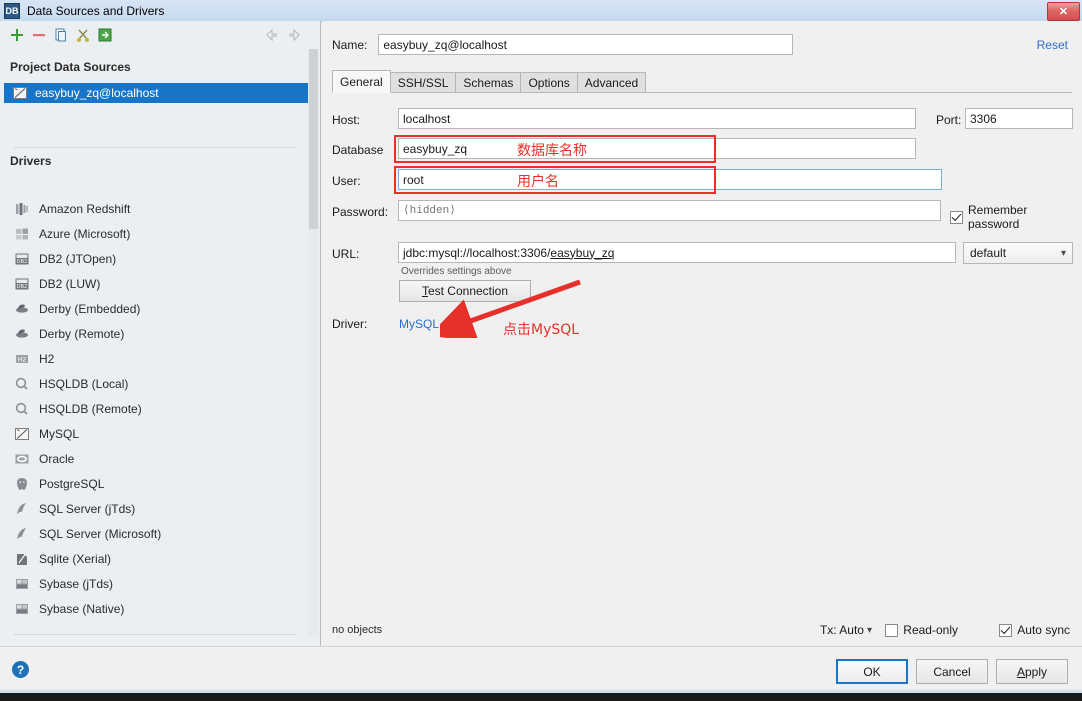  What do you see at coordinates (154, 433) in the screenshot?
I see `driver-item-mysql: MySQL` at bounding box center [154, 433].